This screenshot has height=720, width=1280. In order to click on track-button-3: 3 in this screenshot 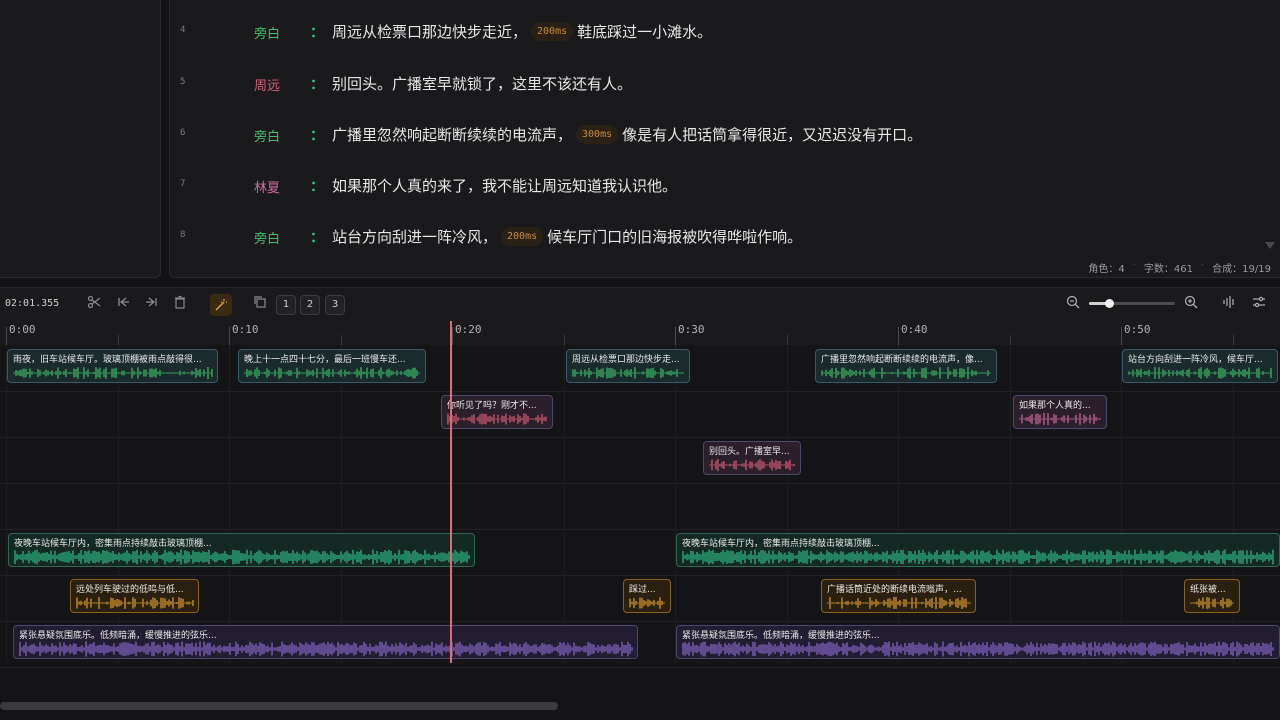, I will do `click(335, 305)`.